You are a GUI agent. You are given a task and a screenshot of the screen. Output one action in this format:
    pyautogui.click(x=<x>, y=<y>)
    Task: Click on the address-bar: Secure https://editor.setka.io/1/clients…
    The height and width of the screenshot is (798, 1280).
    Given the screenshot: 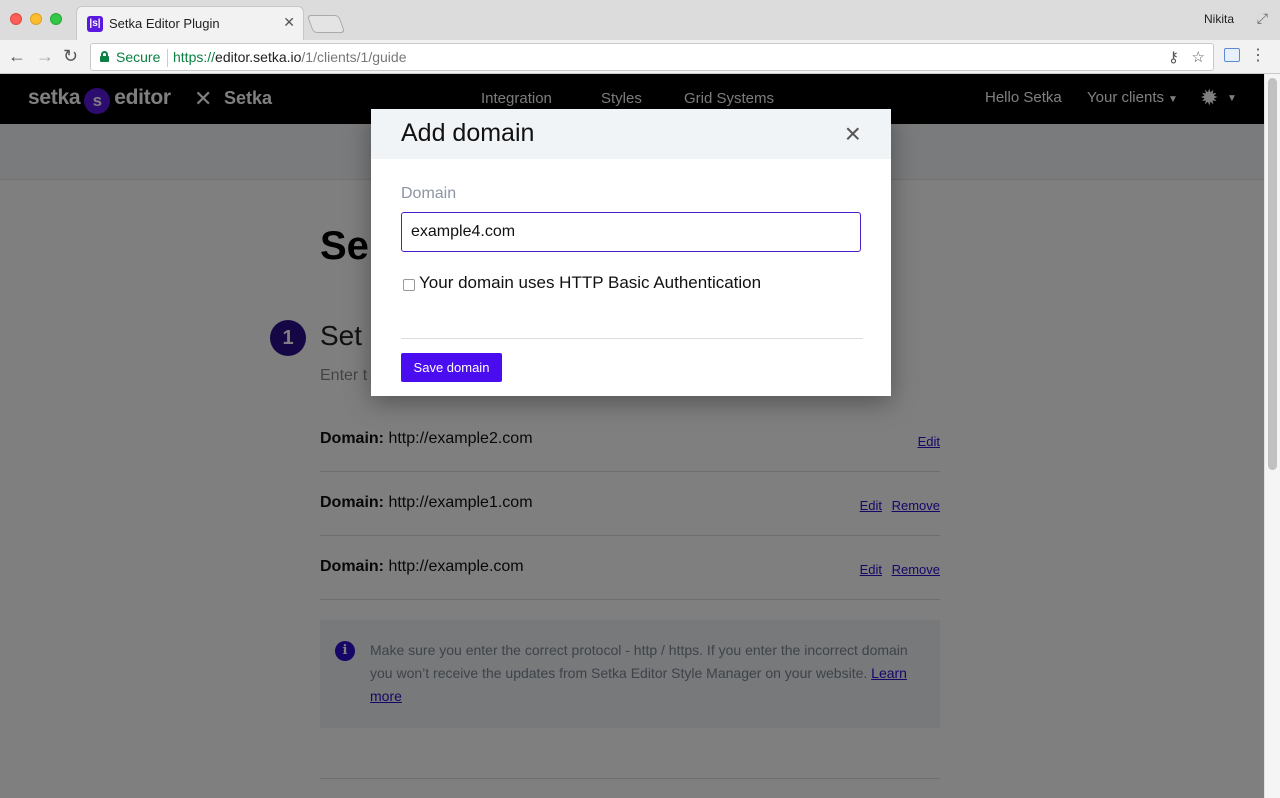 What is the action you would take?
    pyautogui.click(x=652, y=57)
    